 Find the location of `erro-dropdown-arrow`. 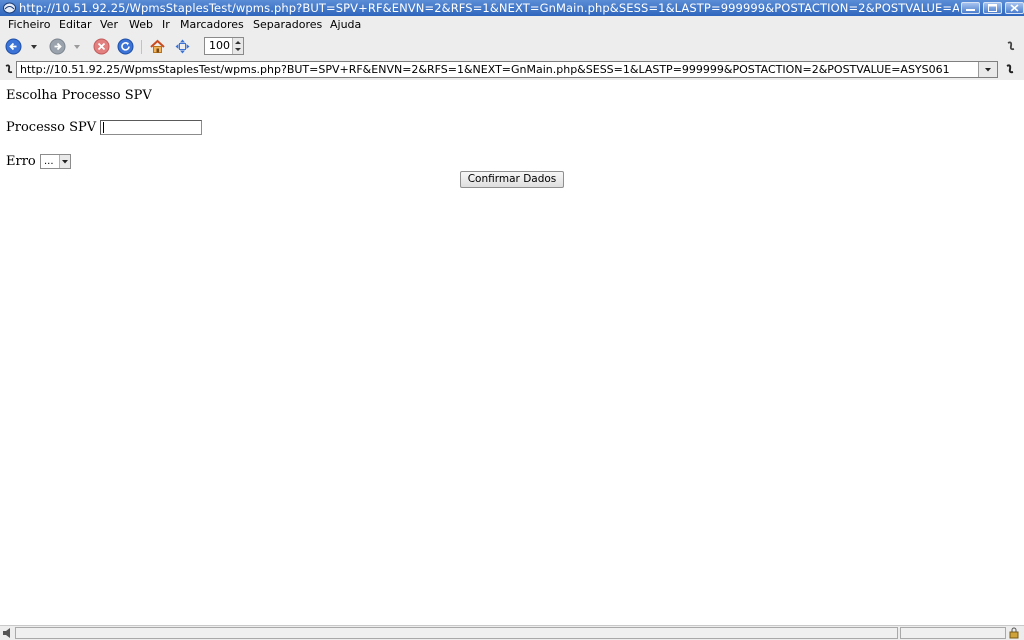

erro-dropdown-arrow is located at coordinates (64, 161).